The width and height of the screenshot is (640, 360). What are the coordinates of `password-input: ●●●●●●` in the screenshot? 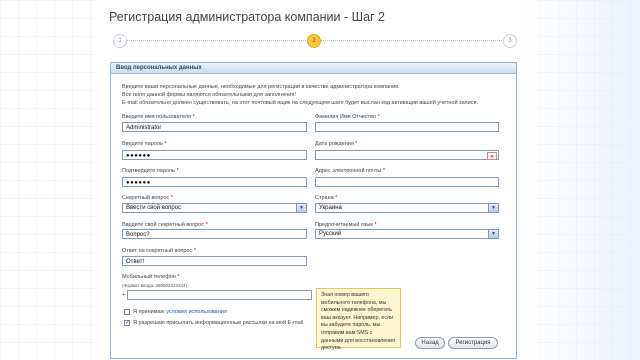 It's located at (214, 155).